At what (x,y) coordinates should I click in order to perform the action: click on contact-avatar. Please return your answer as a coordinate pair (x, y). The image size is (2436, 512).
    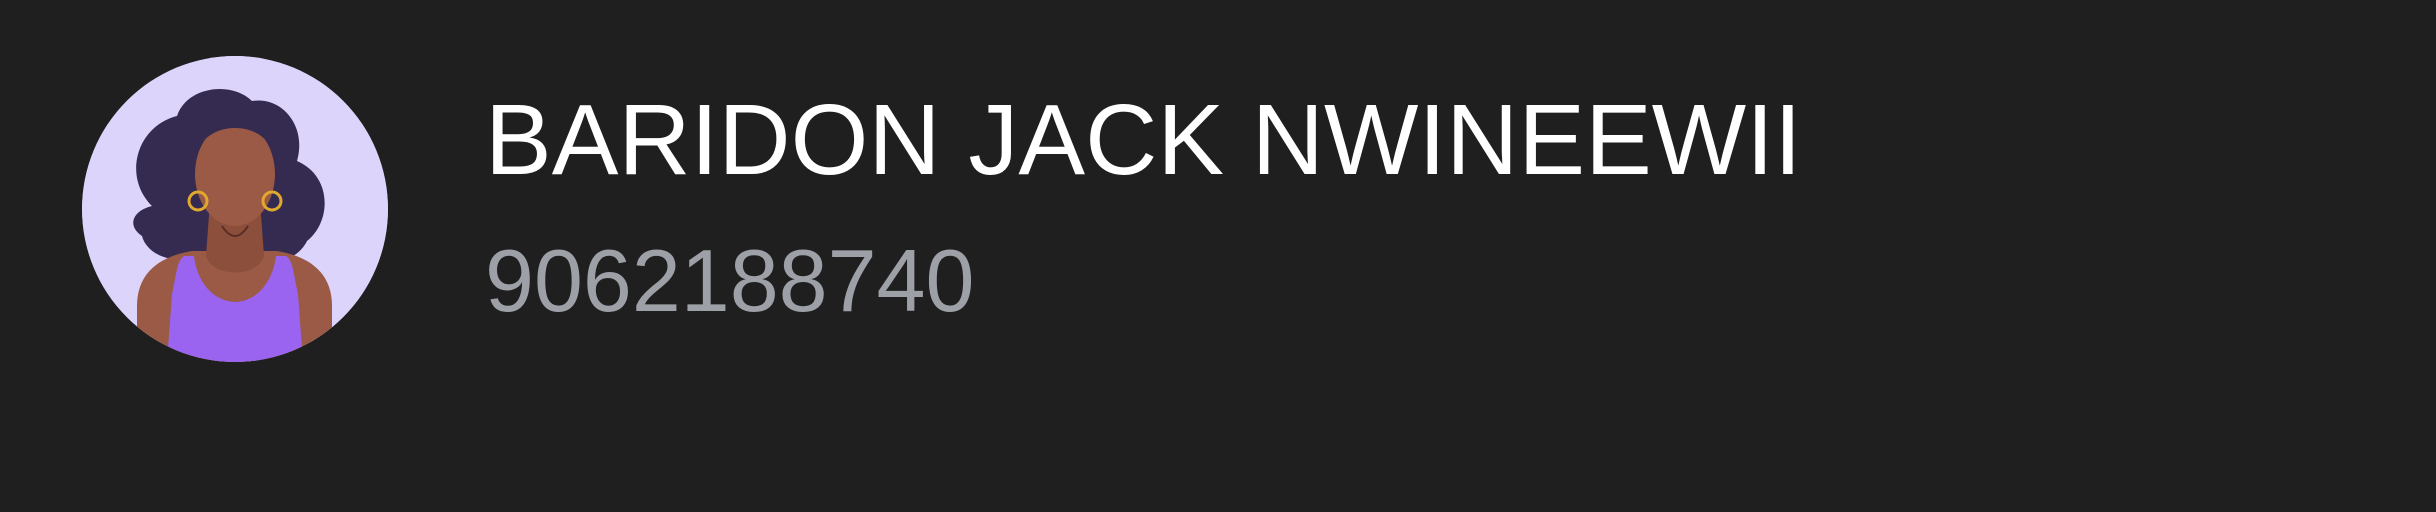
    Looking at the image, I should click on (235, 209).